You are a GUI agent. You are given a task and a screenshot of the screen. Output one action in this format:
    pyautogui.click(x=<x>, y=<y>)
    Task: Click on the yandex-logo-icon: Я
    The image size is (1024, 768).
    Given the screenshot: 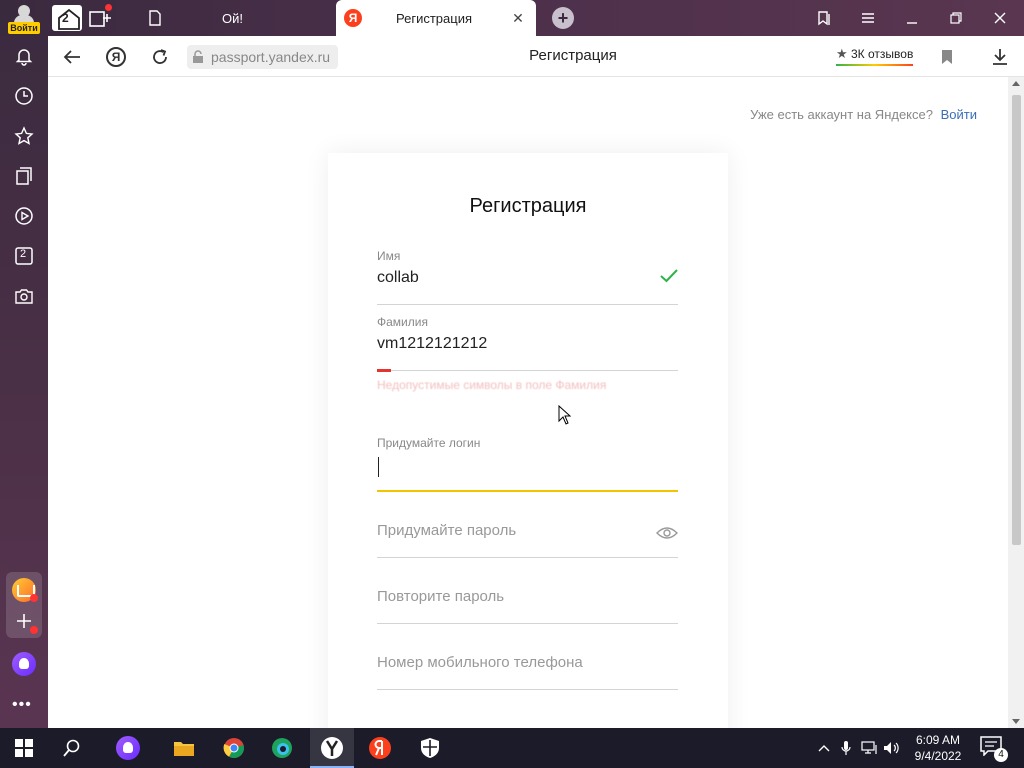 What is the action you would take?
    pyautogui.click(x=116, y=57)
    